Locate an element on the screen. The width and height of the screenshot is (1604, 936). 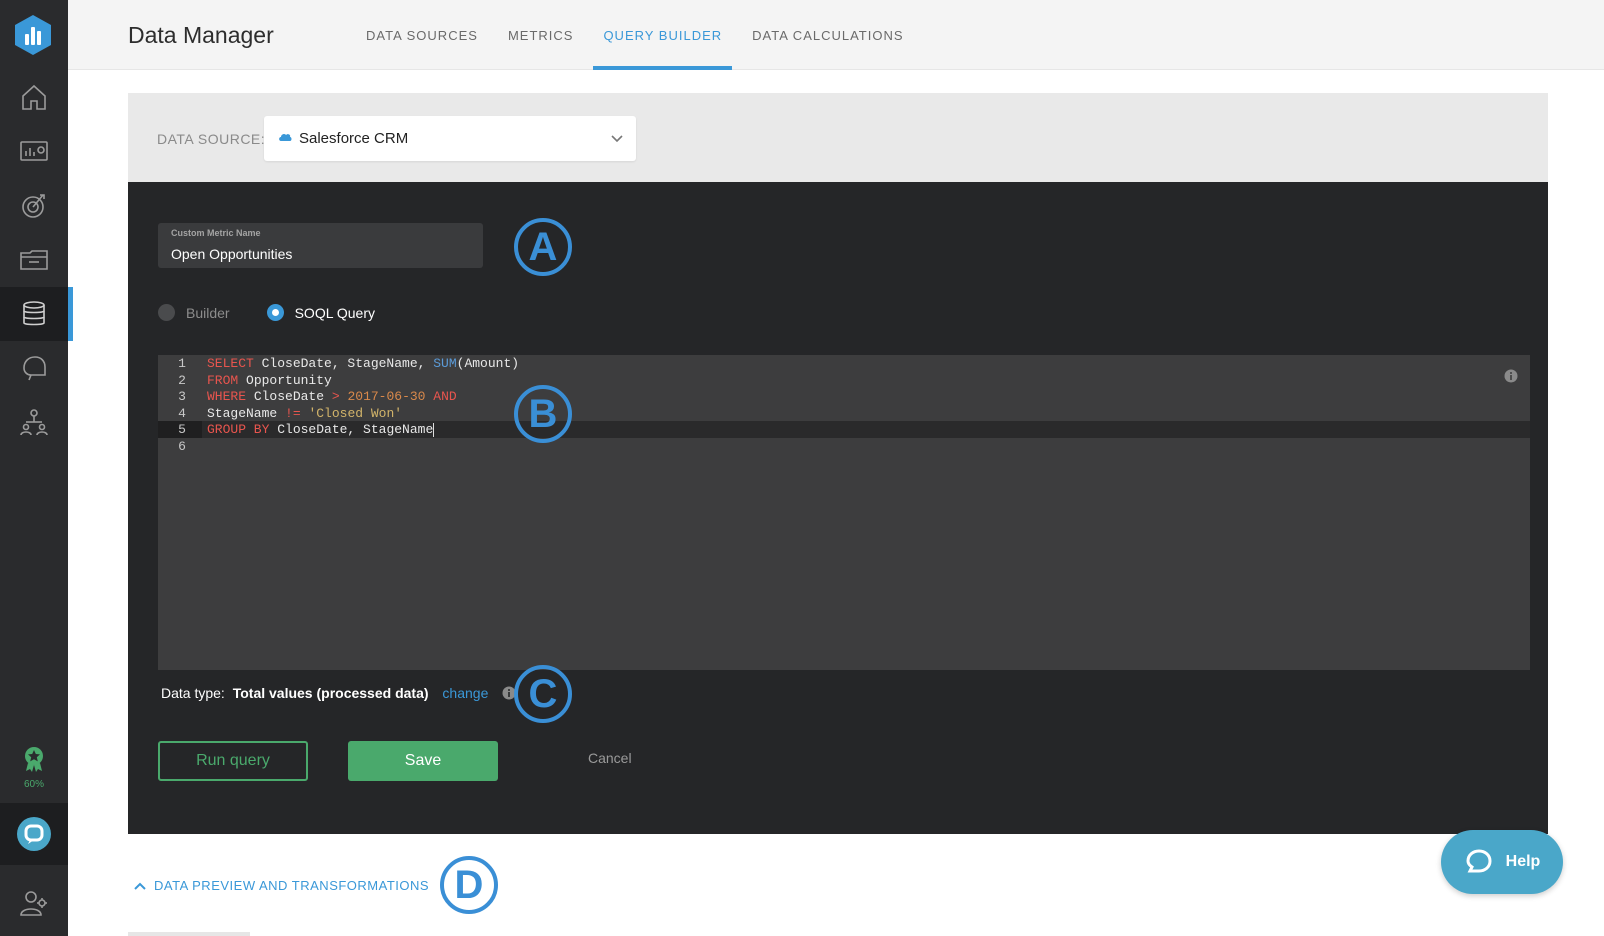
data-type-value: Total values (processed data) is located at coordinates (330, 693).